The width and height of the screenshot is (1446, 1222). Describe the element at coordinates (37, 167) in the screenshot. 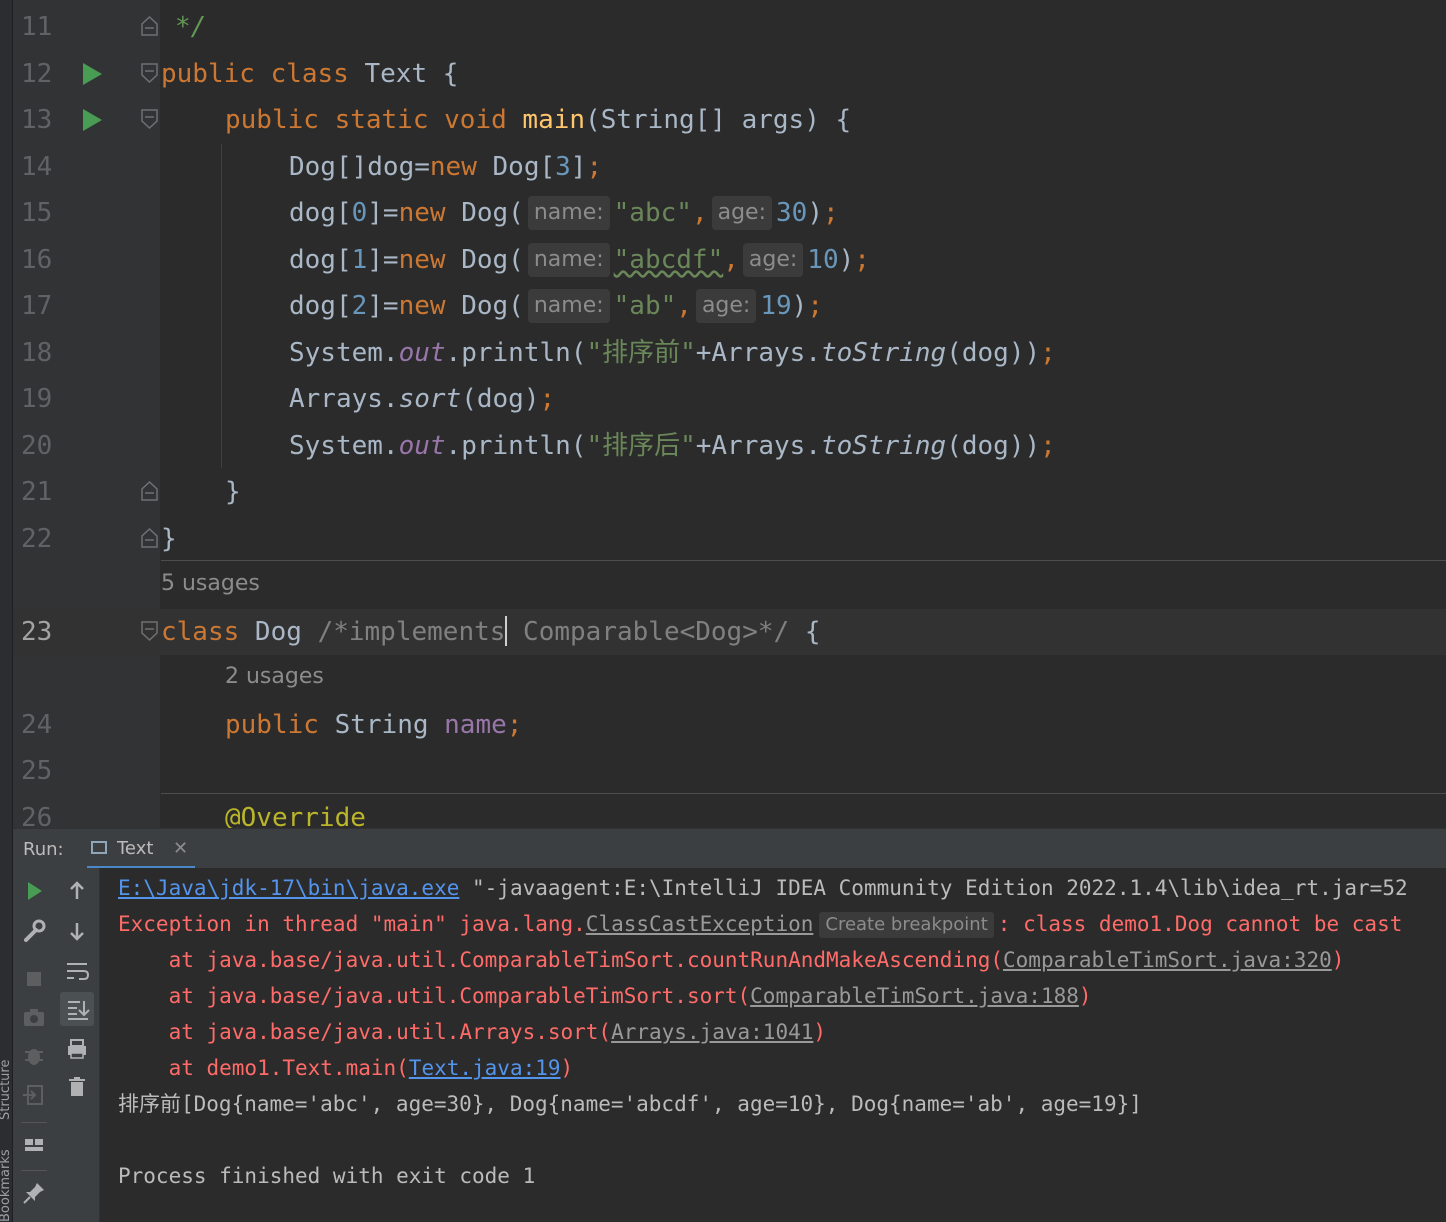

I see `line-number: 14` at that location.